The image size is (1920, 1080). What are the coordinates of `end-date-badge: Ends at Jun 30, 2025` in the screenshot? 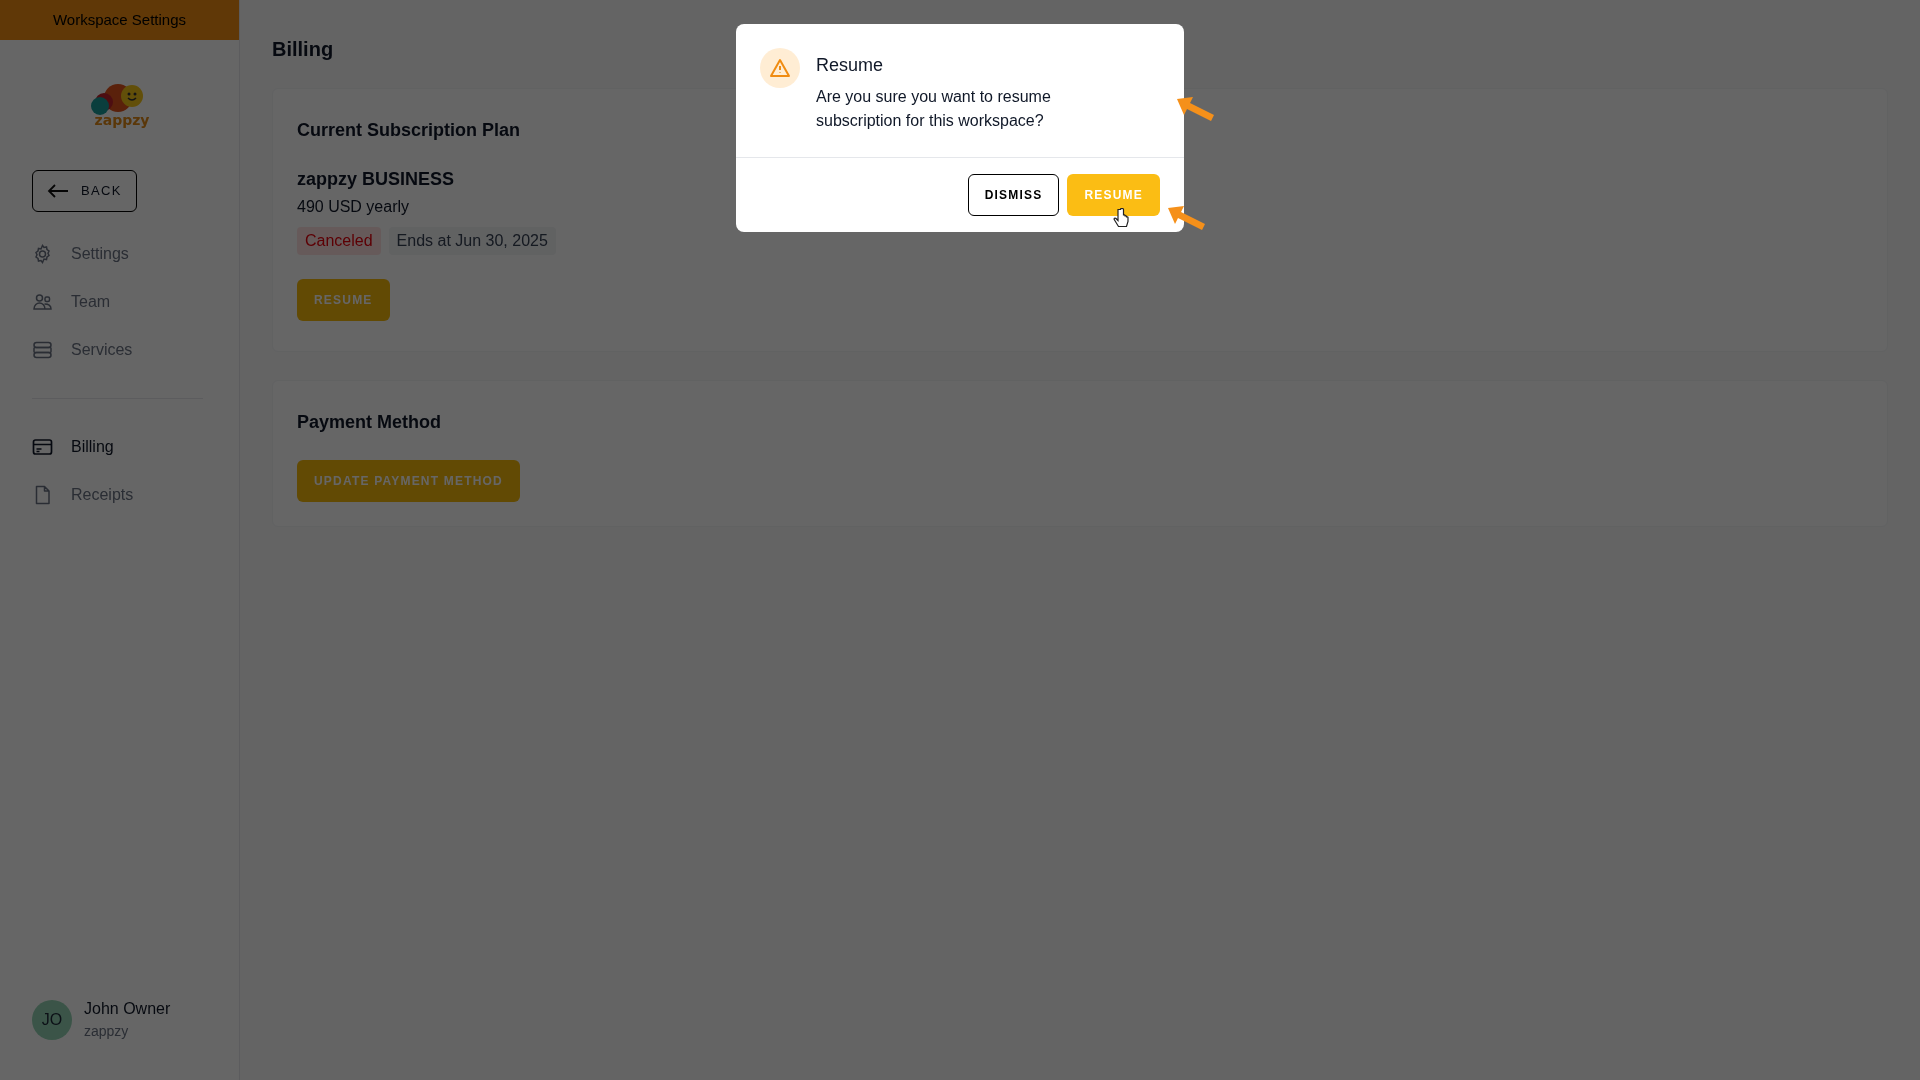 It's located at (472, 241).